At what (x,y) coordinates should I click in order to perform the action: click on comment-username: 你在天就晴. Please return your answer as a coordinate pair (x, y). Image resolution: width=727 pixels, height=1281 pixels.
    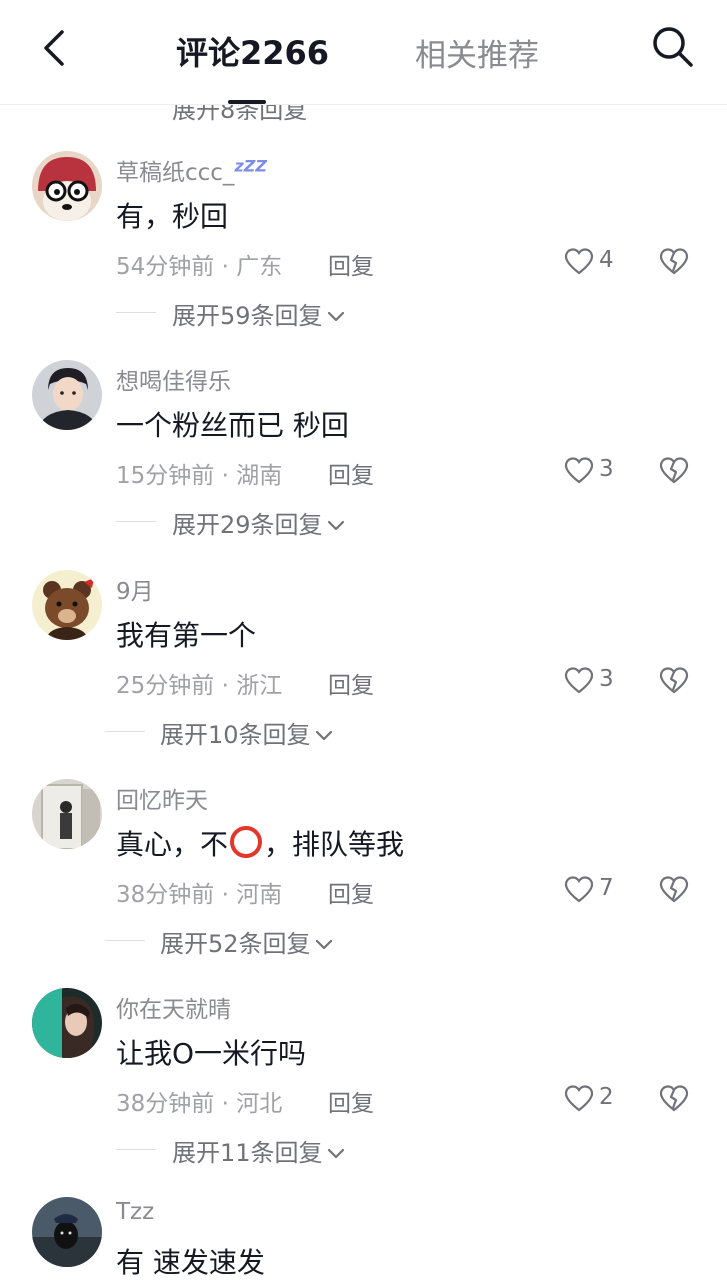
    Looking at the image, I should click on (173, 1007).